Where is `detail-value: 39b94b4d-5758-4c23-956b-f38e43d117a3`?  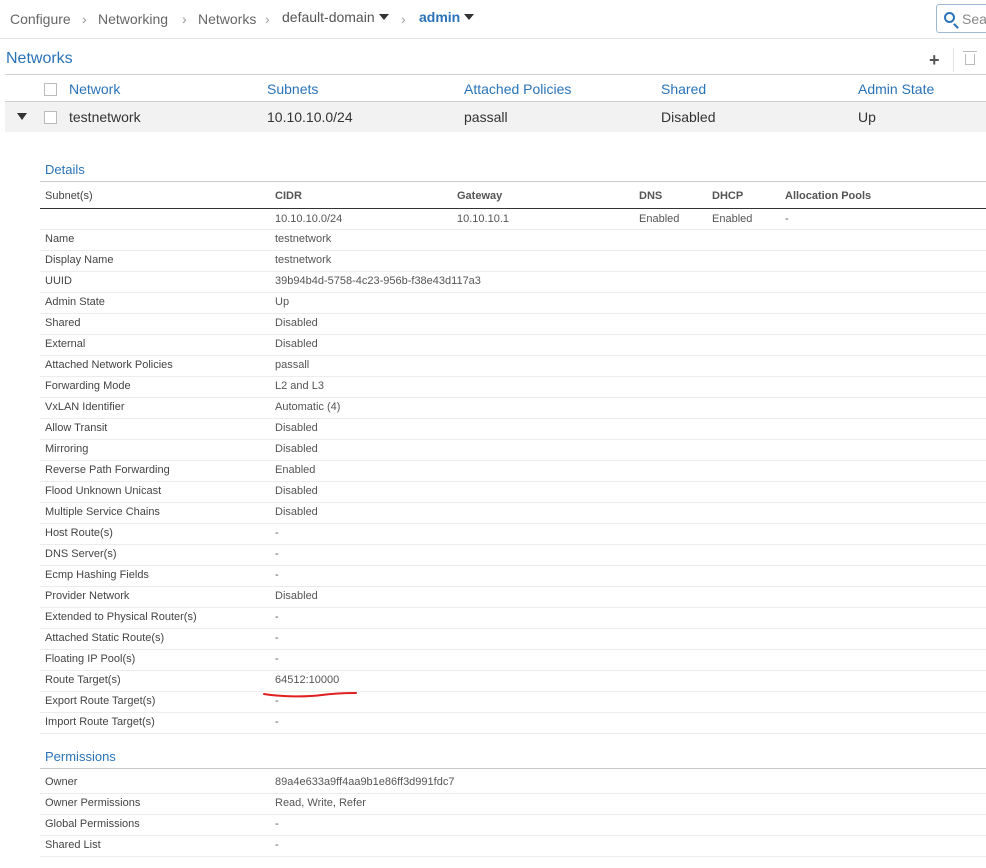 detail-value: 39b94b4d-5758-4c23-956b-f38e43d117a3 is located at coordinates (378, 281).